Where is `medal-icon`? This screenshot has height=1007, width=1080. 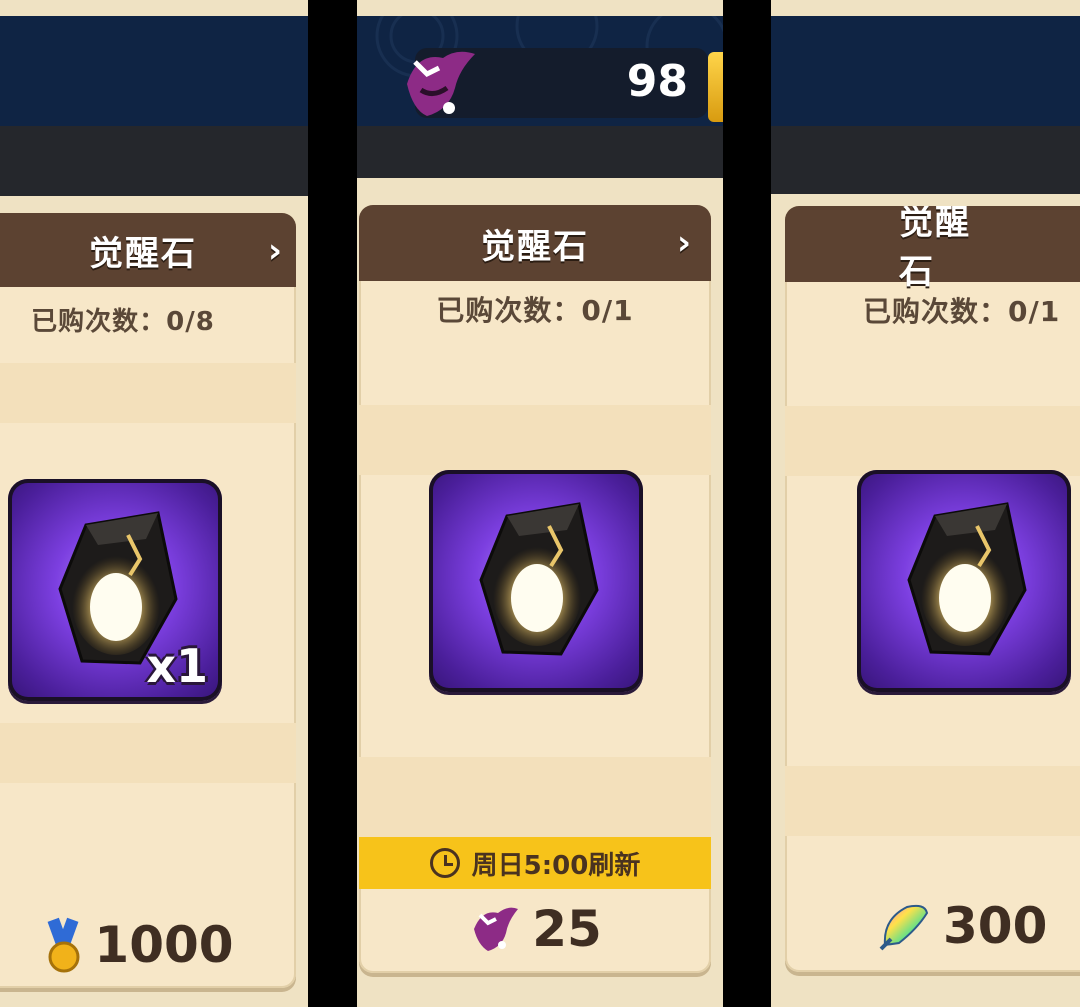
medal-icon is located at coordinates (63, 945).